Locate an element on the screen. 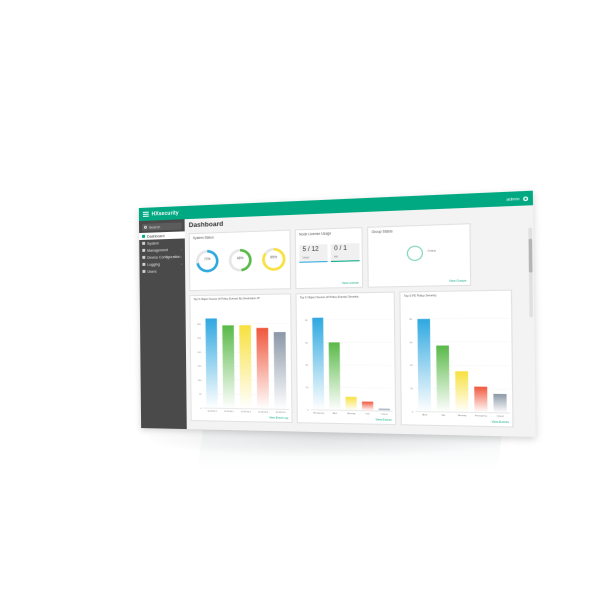 This screenshot has width=600, height=600. x-tick-label: 10.18.50.3 is located at coordinates (246, 412).